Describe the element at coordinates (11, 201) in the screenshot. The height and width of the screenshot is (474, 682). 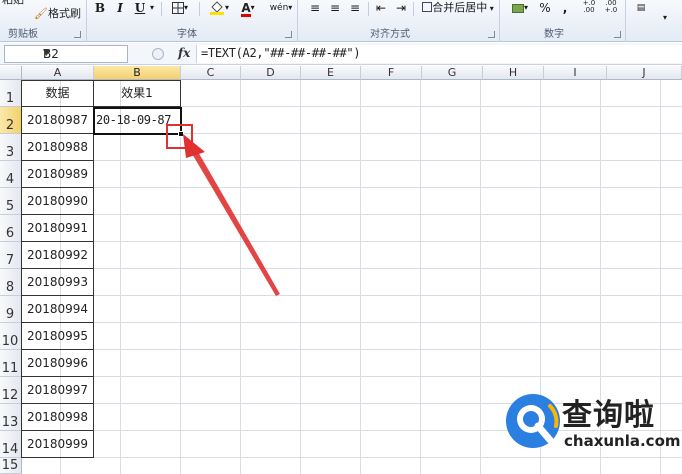
I see `row-header-5: 5` at that location.